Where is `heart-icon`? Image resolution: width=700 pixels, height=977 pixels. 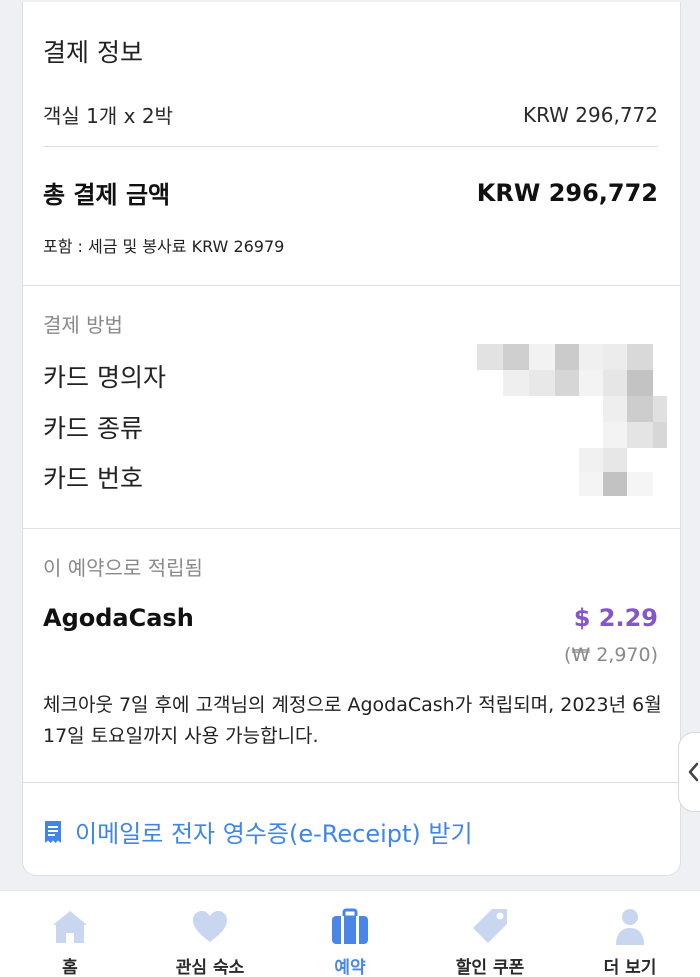
heart-icon is located at coordinates (210, 926).